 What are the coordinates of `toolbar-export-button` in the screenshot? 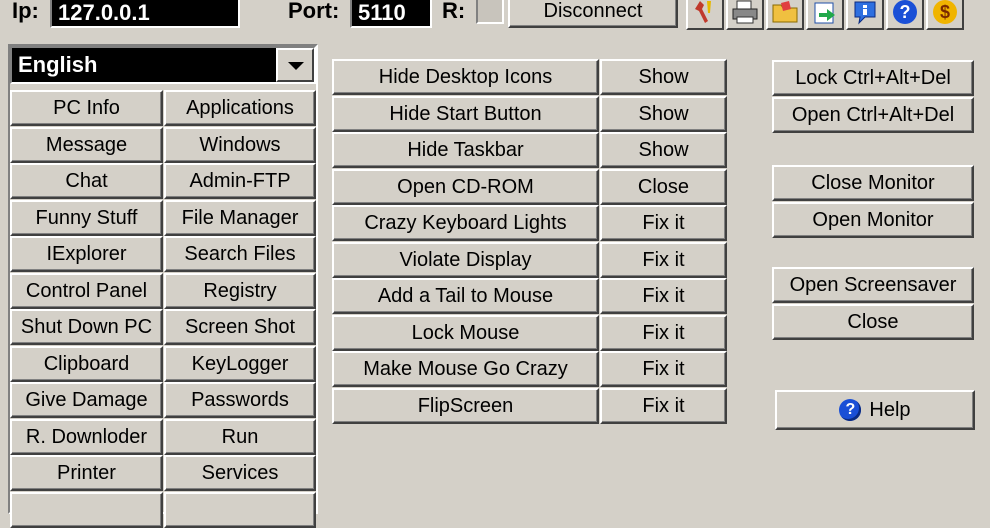 It's located at (825, 15).